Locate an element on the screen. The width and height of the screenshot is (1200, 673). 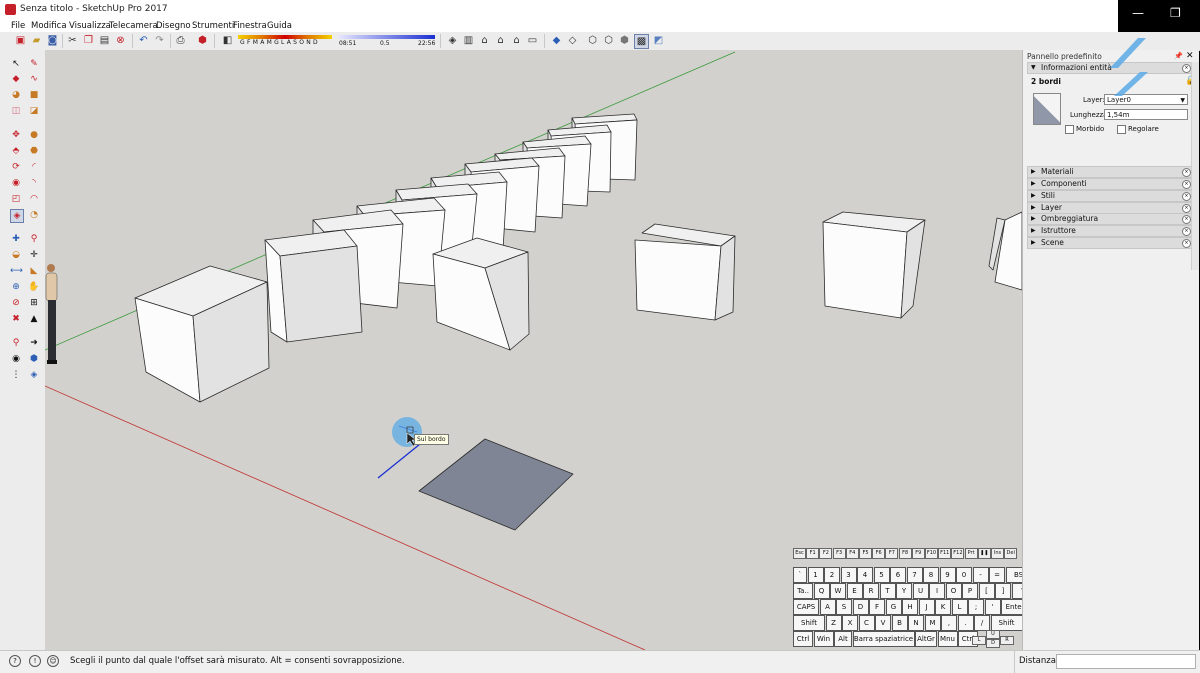
warehouse-icon: ⬢ is located at coordinates (34, 359).